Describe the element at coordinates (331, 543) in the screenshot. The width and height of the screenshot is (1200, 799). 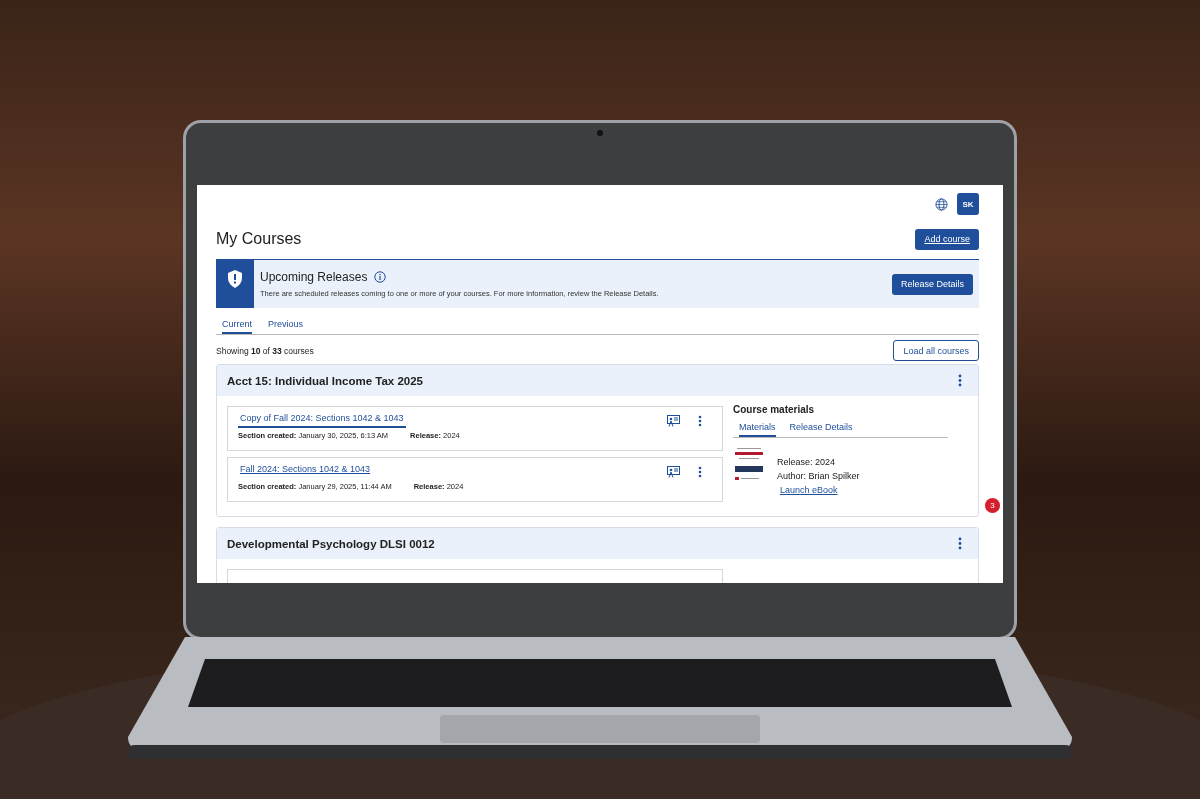
I see `course-title: Developmental Psychology DLSI 0012` at that location.